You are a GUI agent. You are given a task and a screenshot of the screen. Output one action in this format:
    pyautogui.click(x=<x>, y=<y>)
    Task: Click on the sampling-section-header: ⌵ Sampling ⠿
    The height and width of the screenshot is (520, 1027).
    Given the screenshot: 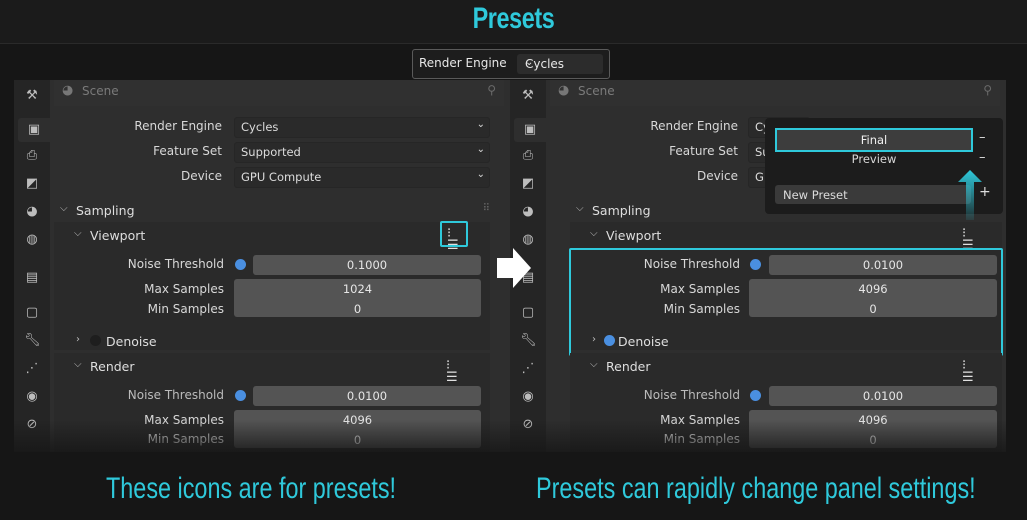 What is the action you would take?
    pyautogui.click(x=275, y=212)
    